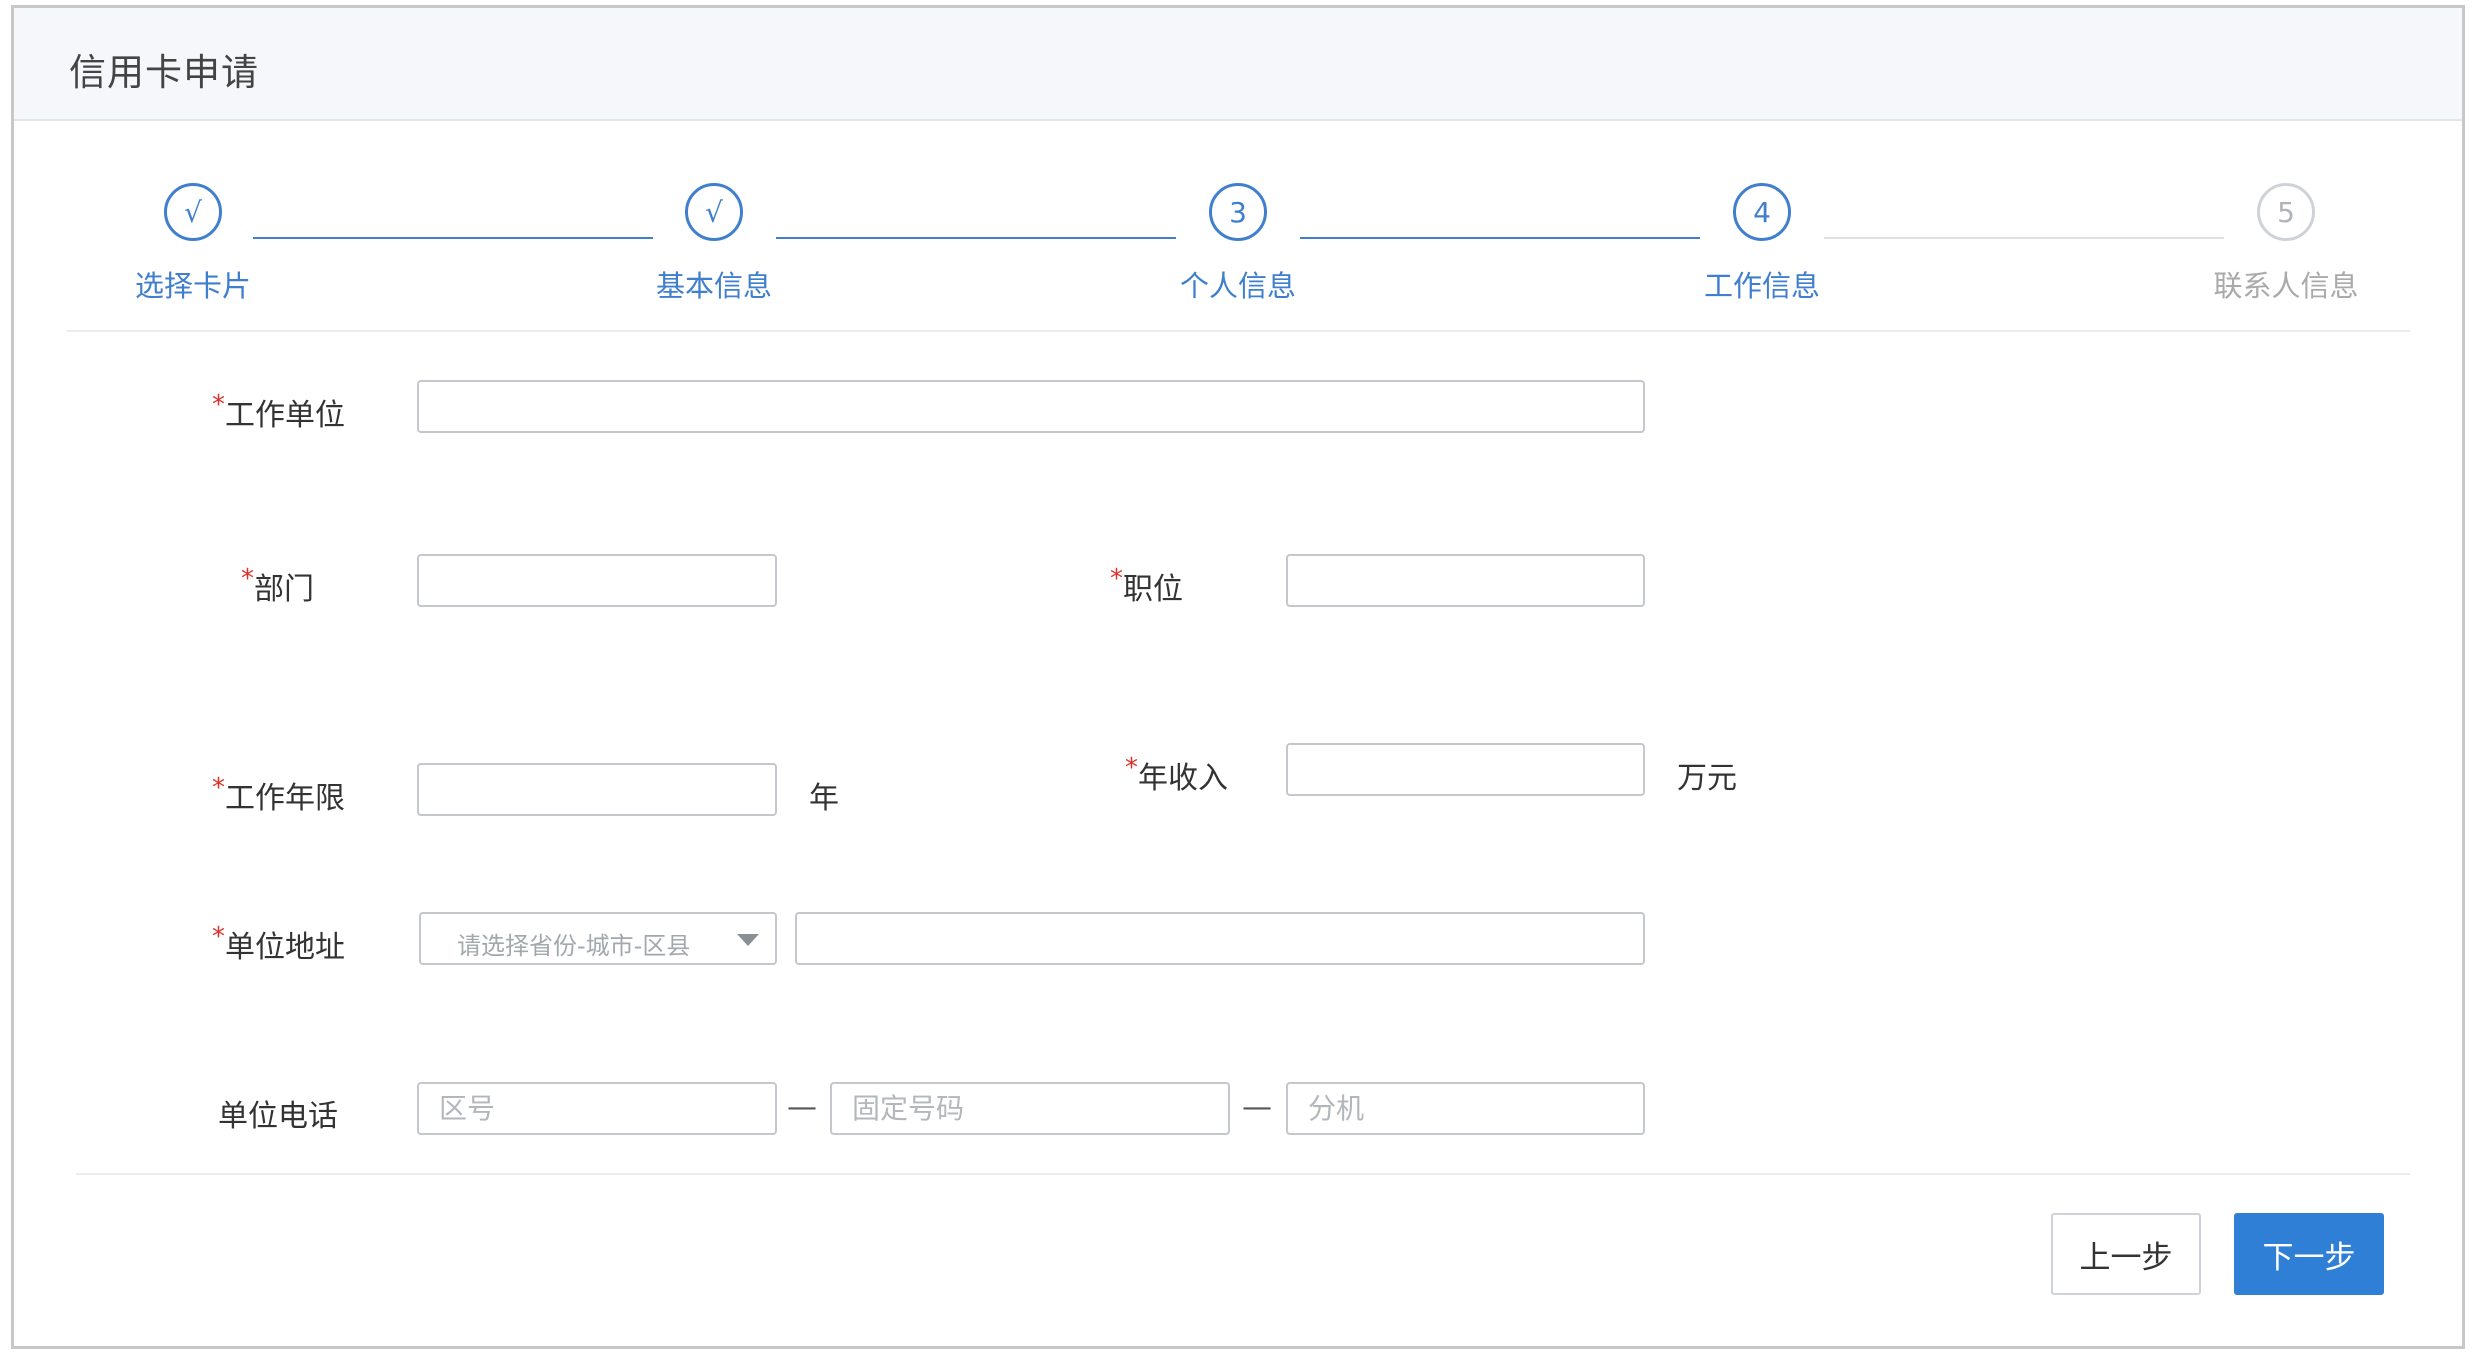 The width and height of the screenshot is (2476, 1354). Describe the element at coordinates (714, 212) in the screenshot. I see `step-2-done-icon: √` at that location.